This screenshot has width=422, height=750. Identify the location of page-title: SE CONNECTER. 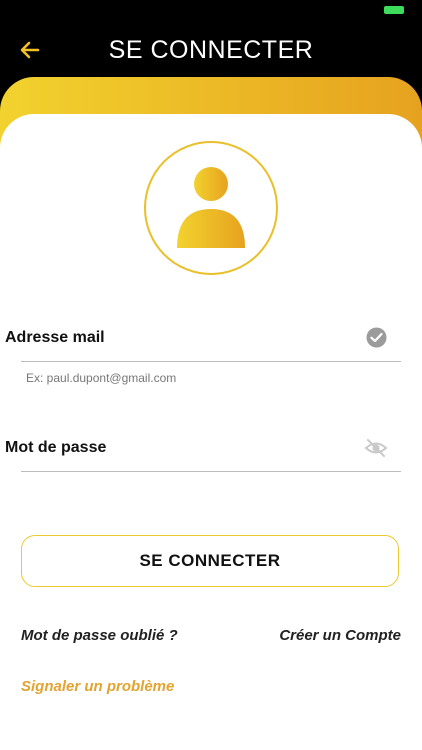
(211, 50).